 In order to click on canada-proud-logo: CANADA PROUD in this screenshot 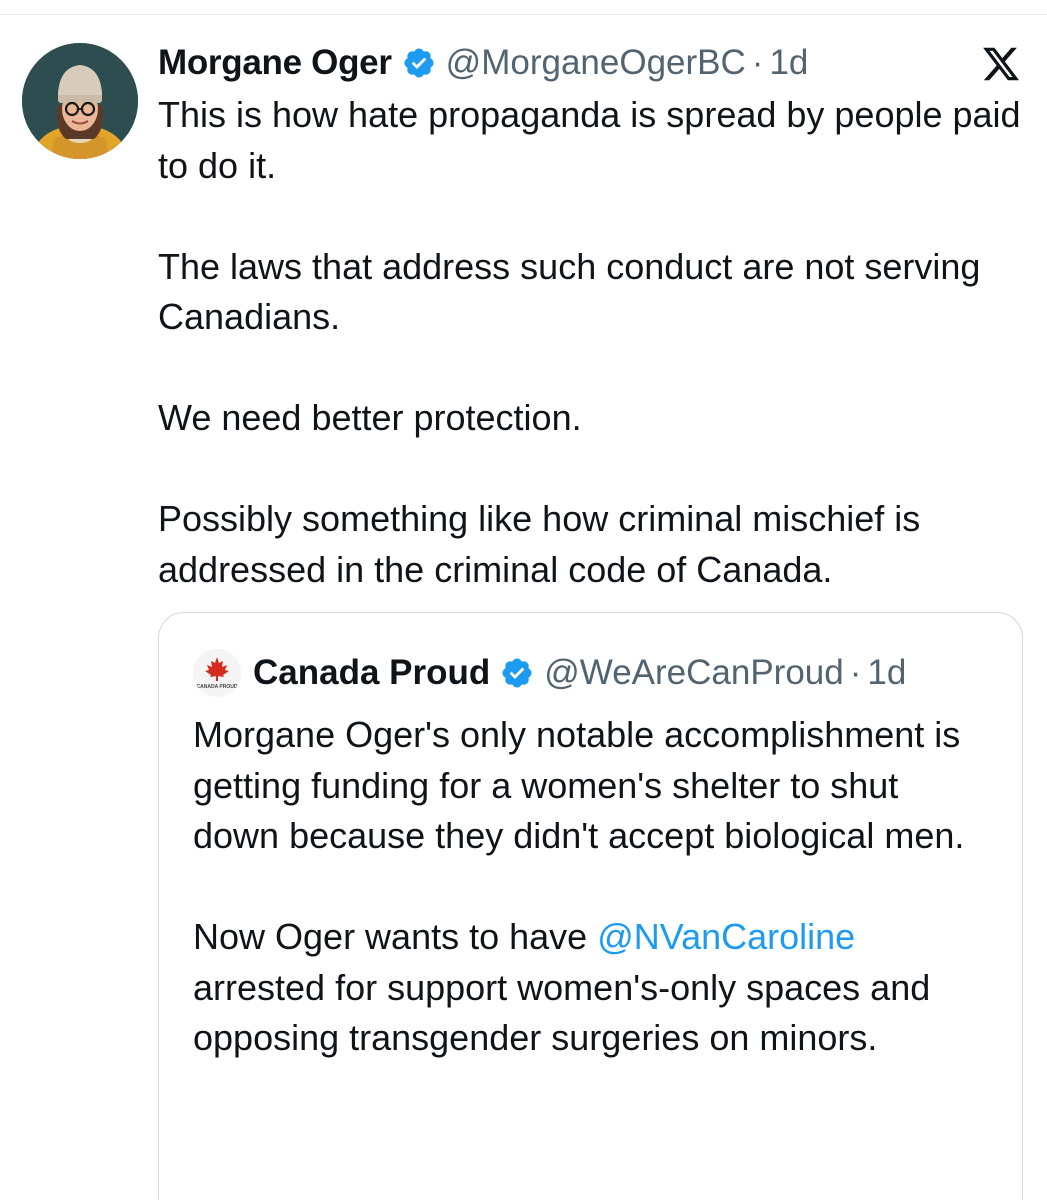, I will do `click(217, 673)`.